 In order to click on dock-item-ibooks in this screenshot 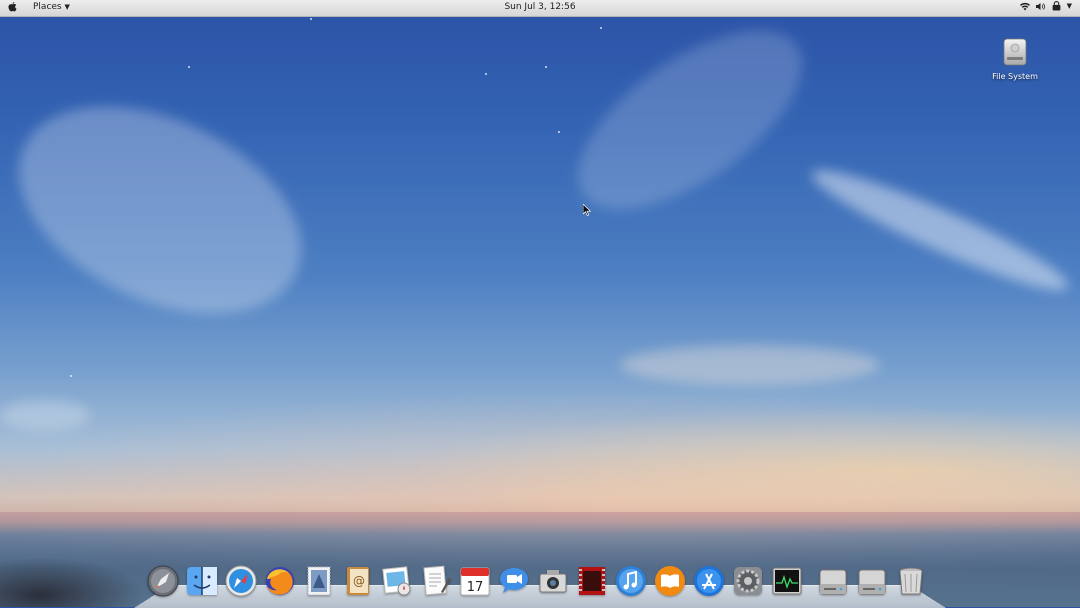, I will do `click(670, 581)`.